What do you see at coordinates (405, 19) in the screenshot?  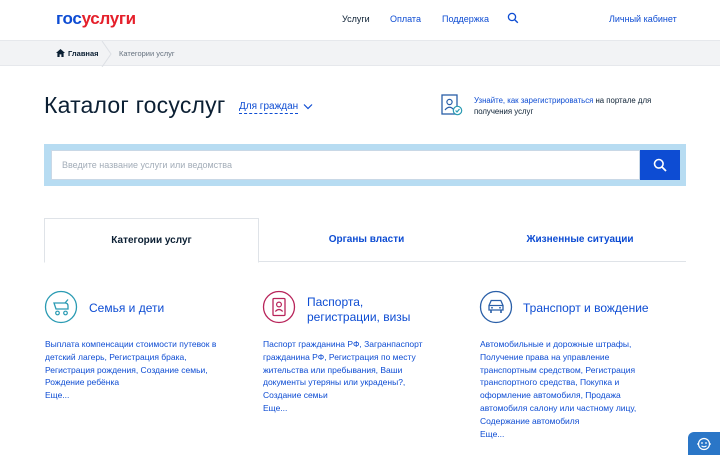 I see `nav-payment: Оплата` at bounding box center [405, 19].